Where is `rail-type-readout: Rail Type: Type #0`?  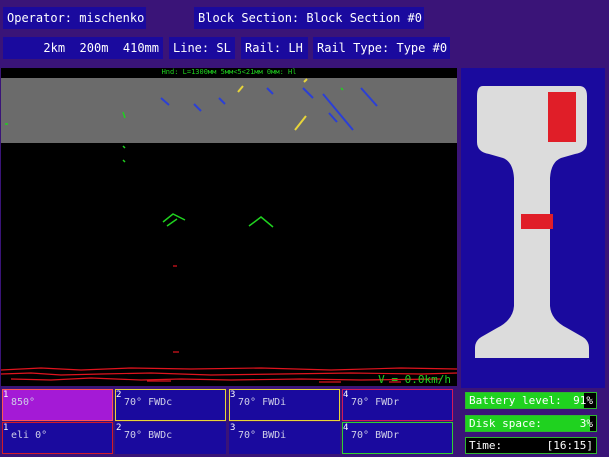 rail-type-readout: Rail Type: Type #0 is located at coordinates (382, 48).